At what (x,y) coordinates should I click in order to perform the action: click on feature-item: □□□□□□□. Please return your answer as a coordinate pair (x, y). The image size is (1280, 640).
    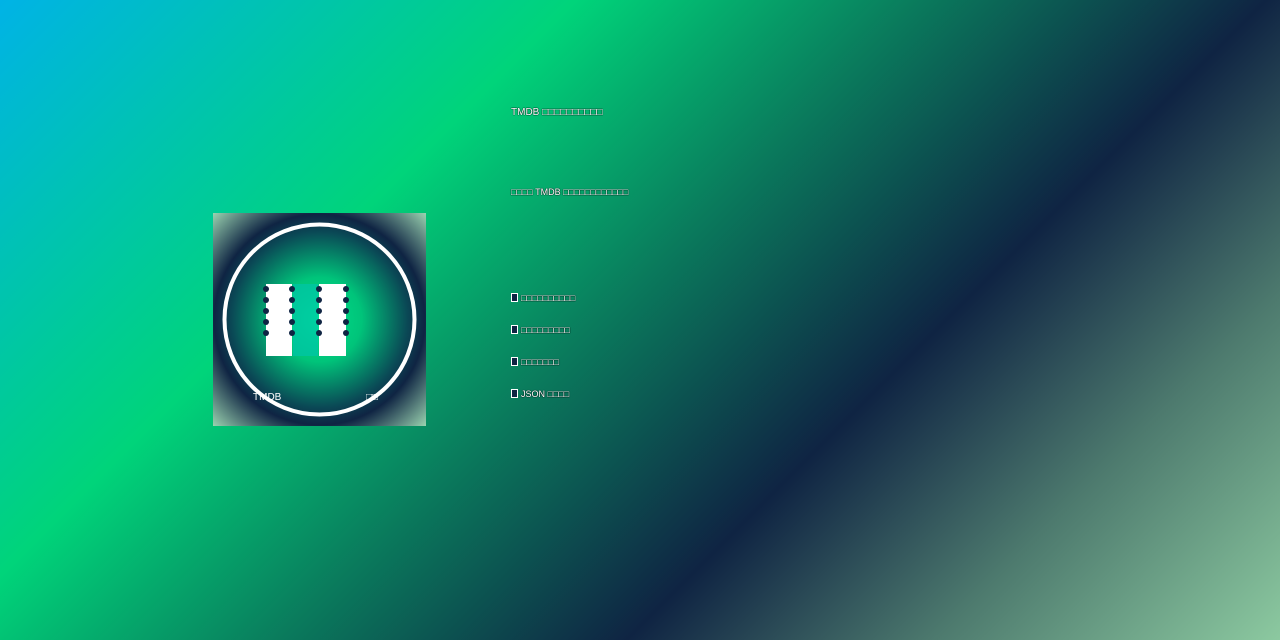
    Looking at the image, I should click on (543, 372).